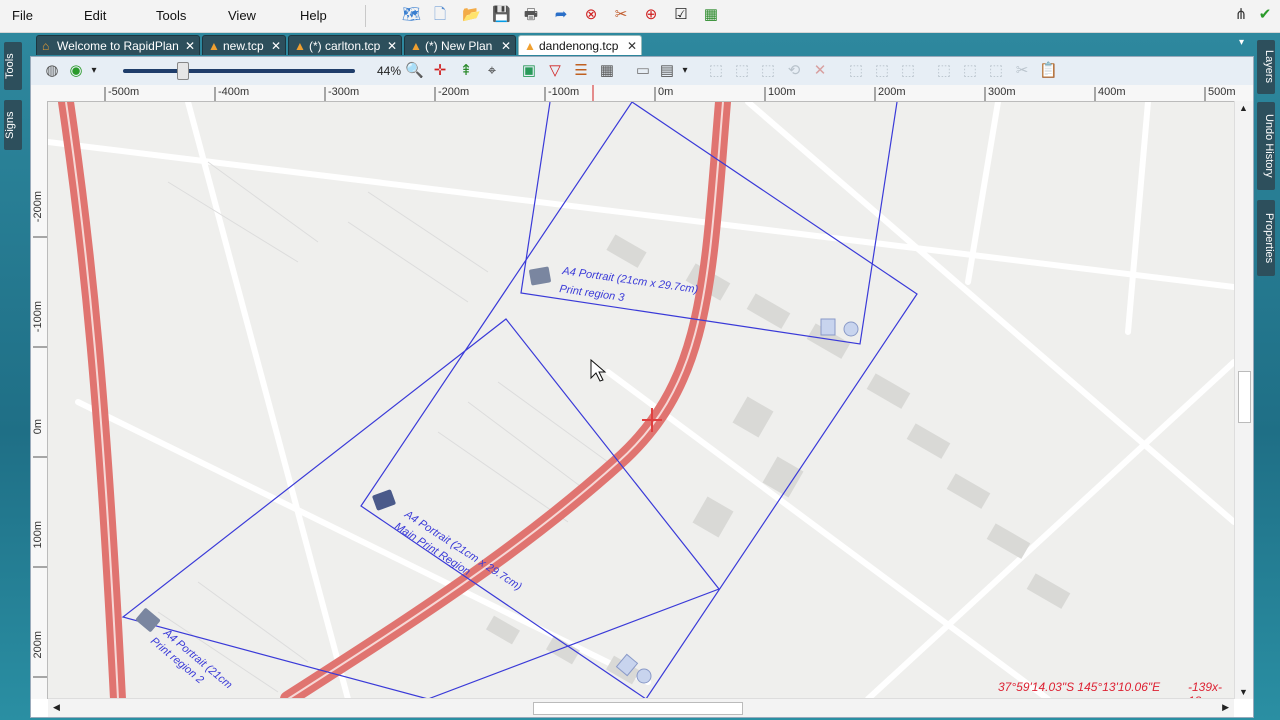  What do you see at coordinates (651, 15) in the screenshot?
I see `target-icon: ⊕` at bounding box center [651, 15].